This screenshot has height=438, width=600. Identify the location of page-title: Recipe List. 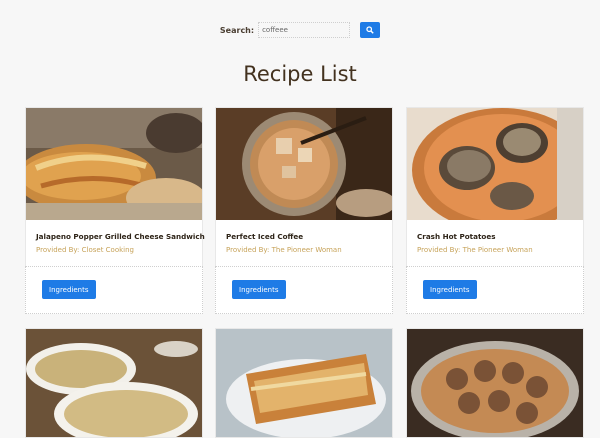
(300, 74).